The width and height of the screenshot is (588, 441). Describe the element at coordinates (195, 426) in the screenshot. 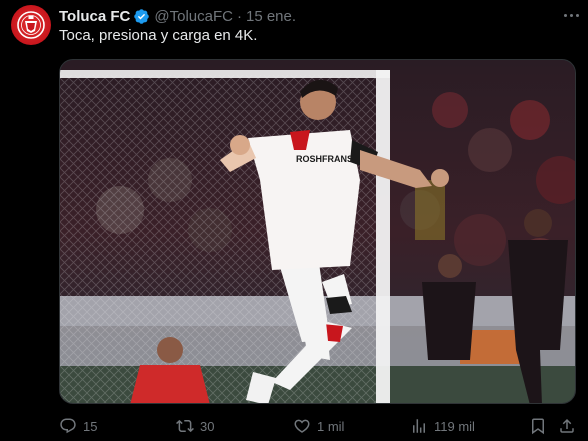

I see `retweet-button: 30` at that location.